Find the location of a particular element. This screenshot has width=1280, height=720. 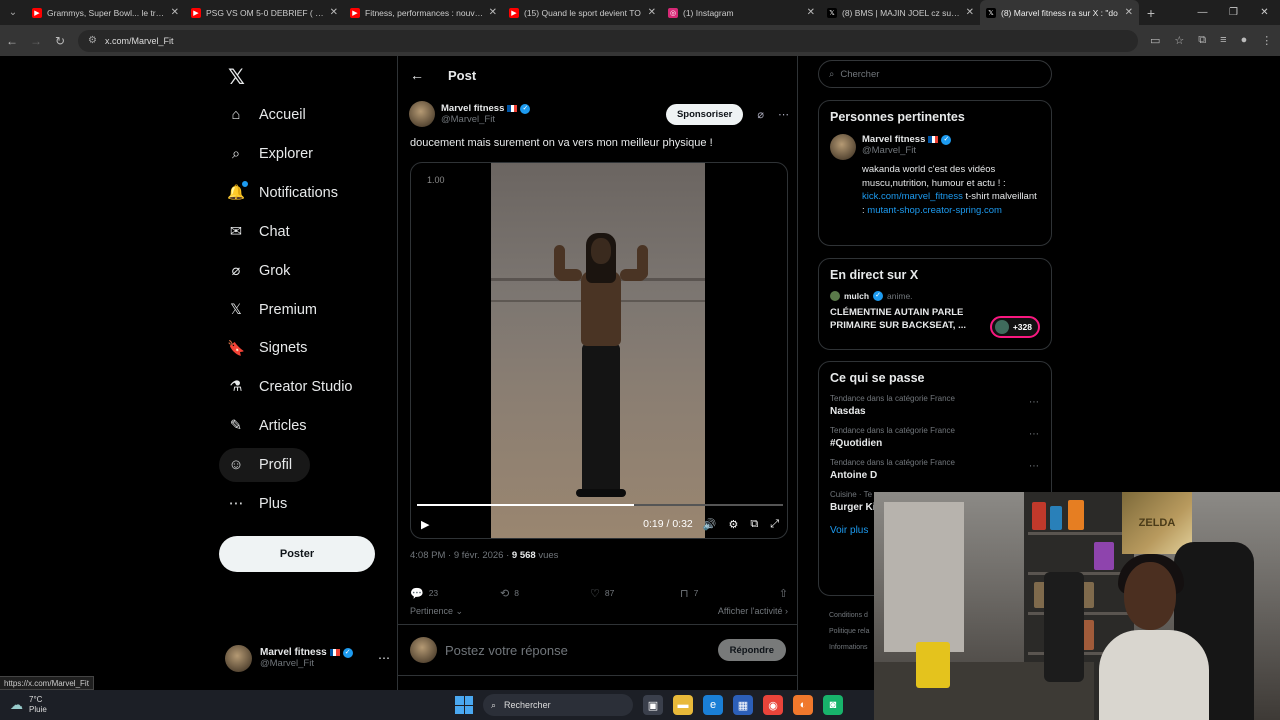

reply-button: Répondre is located at coordinates (751, 650).